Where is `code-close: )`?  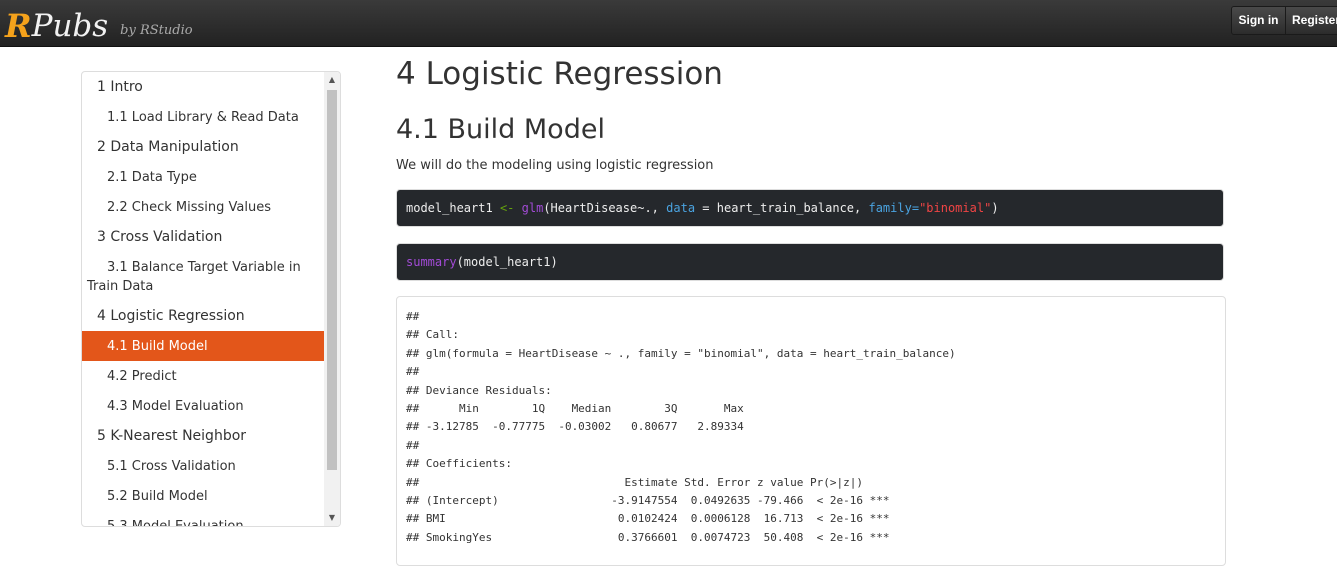 code-close: ) is located at coordinates (995, 208).